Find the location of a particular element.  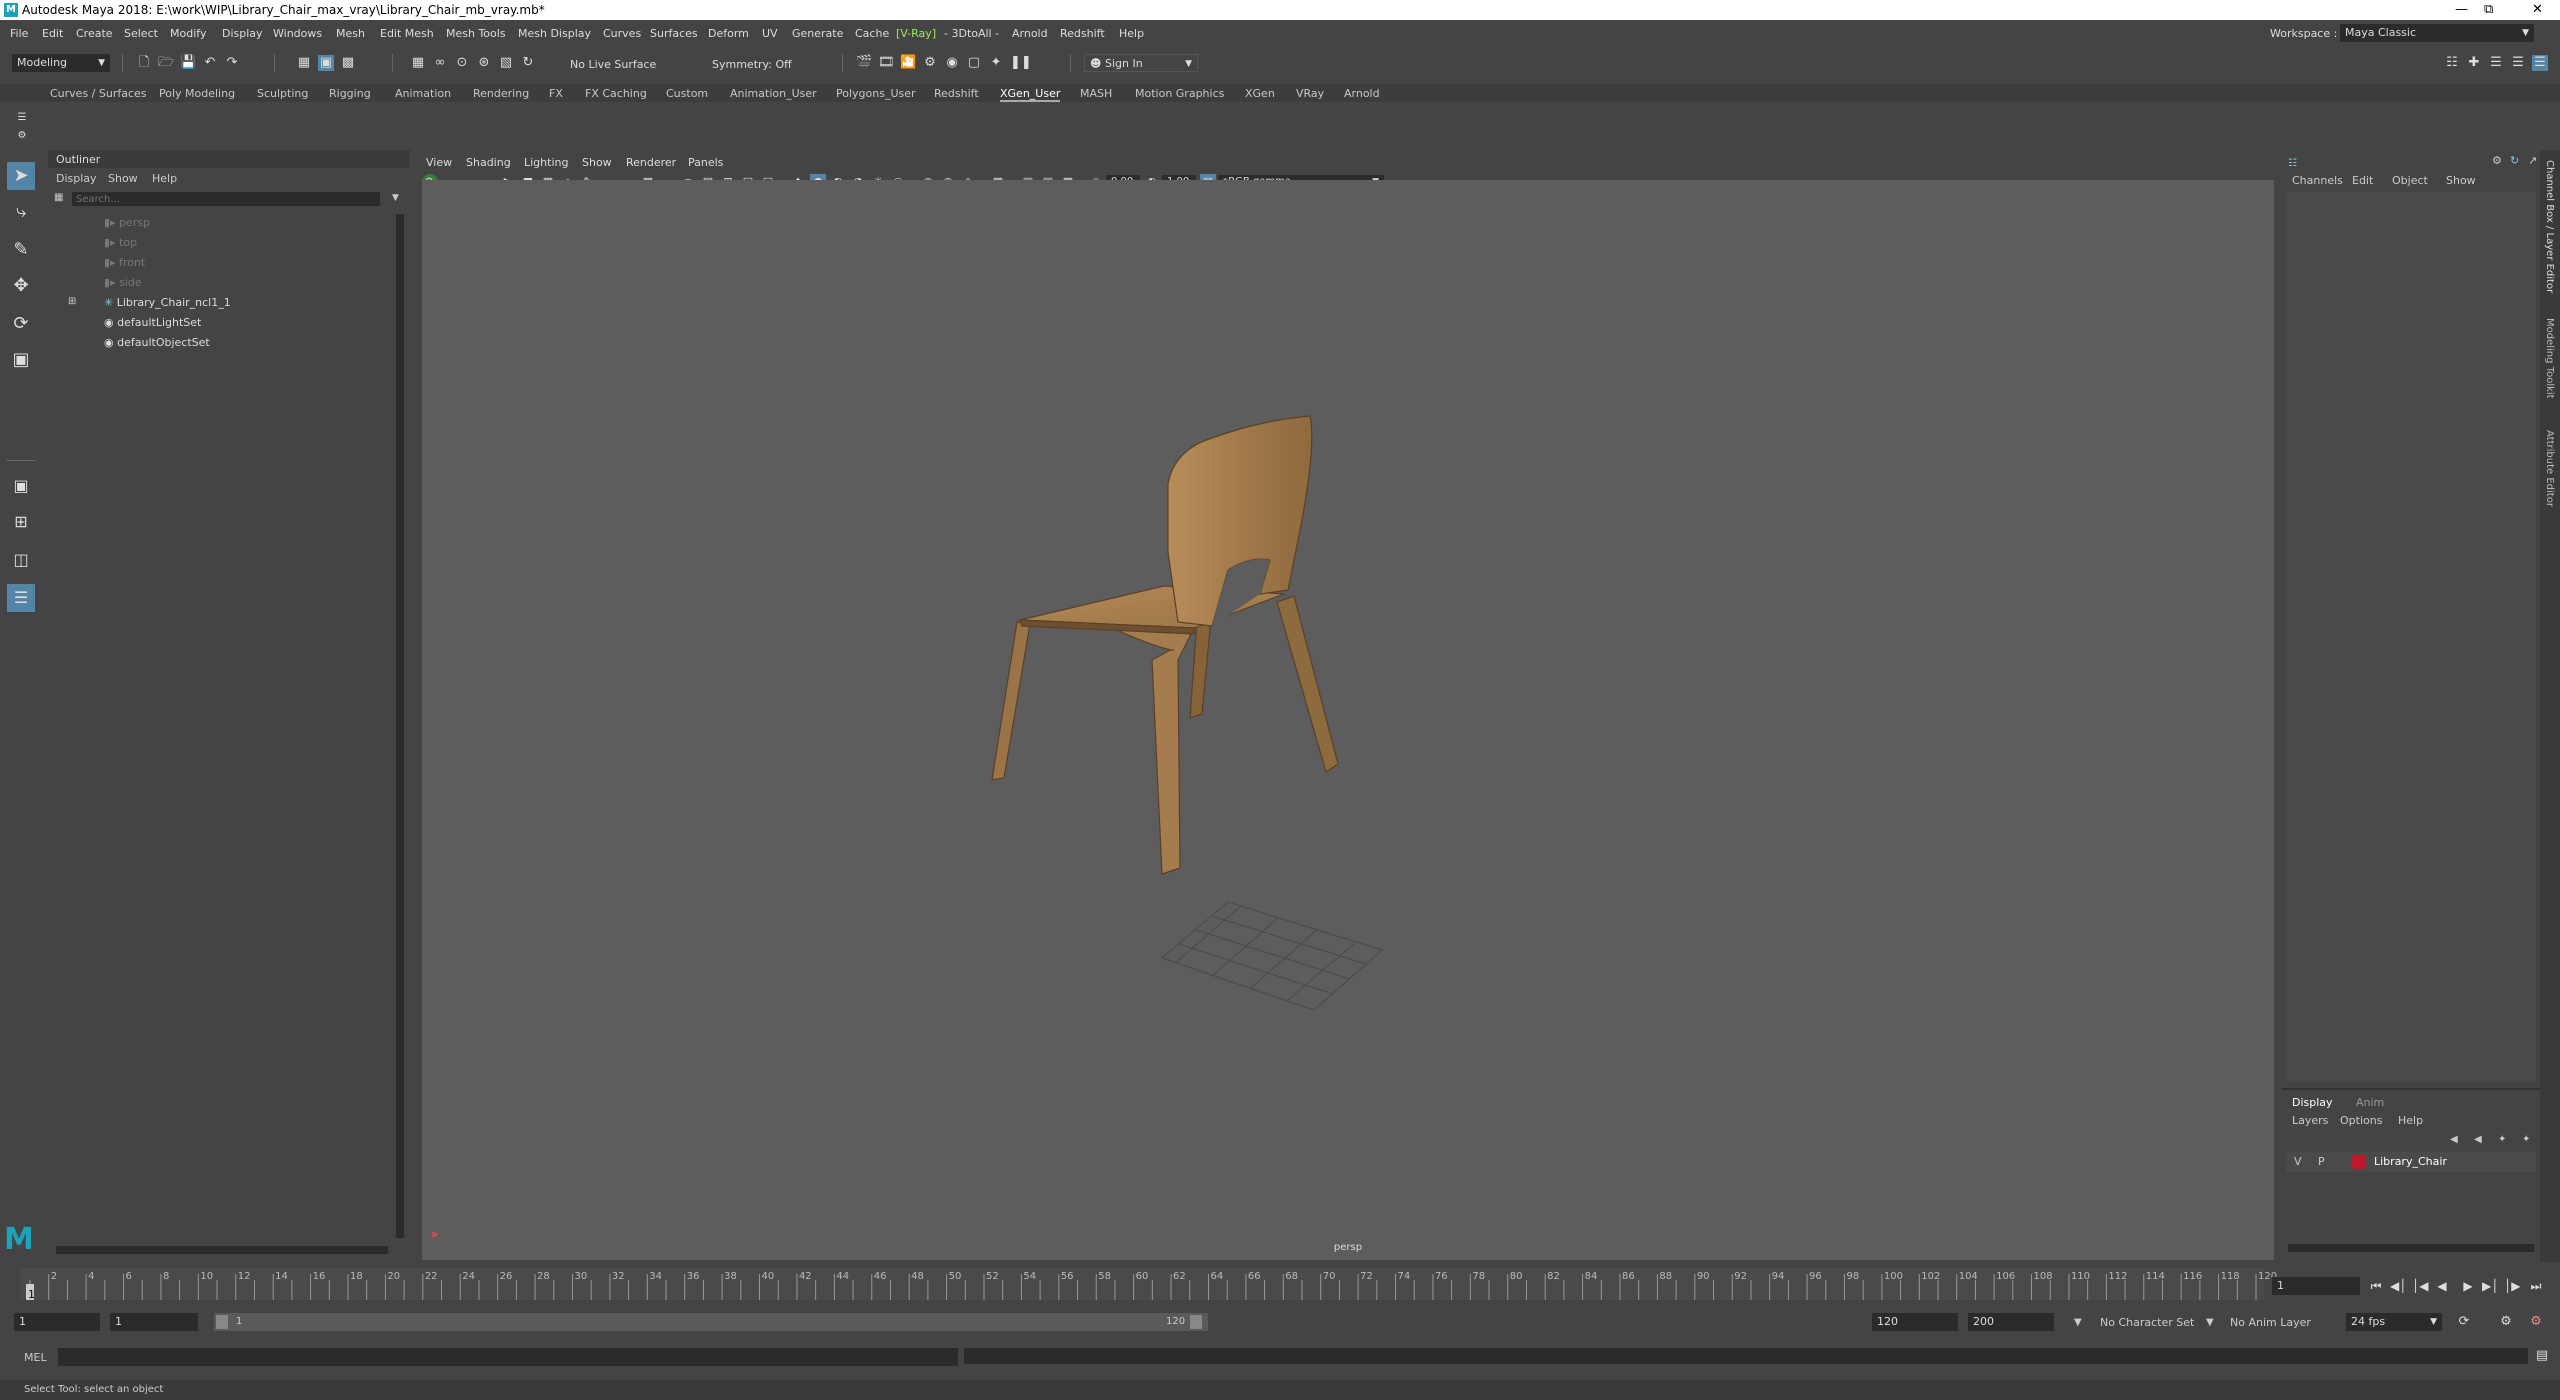

menu-uv: UV is located at coordinates (770, 33).